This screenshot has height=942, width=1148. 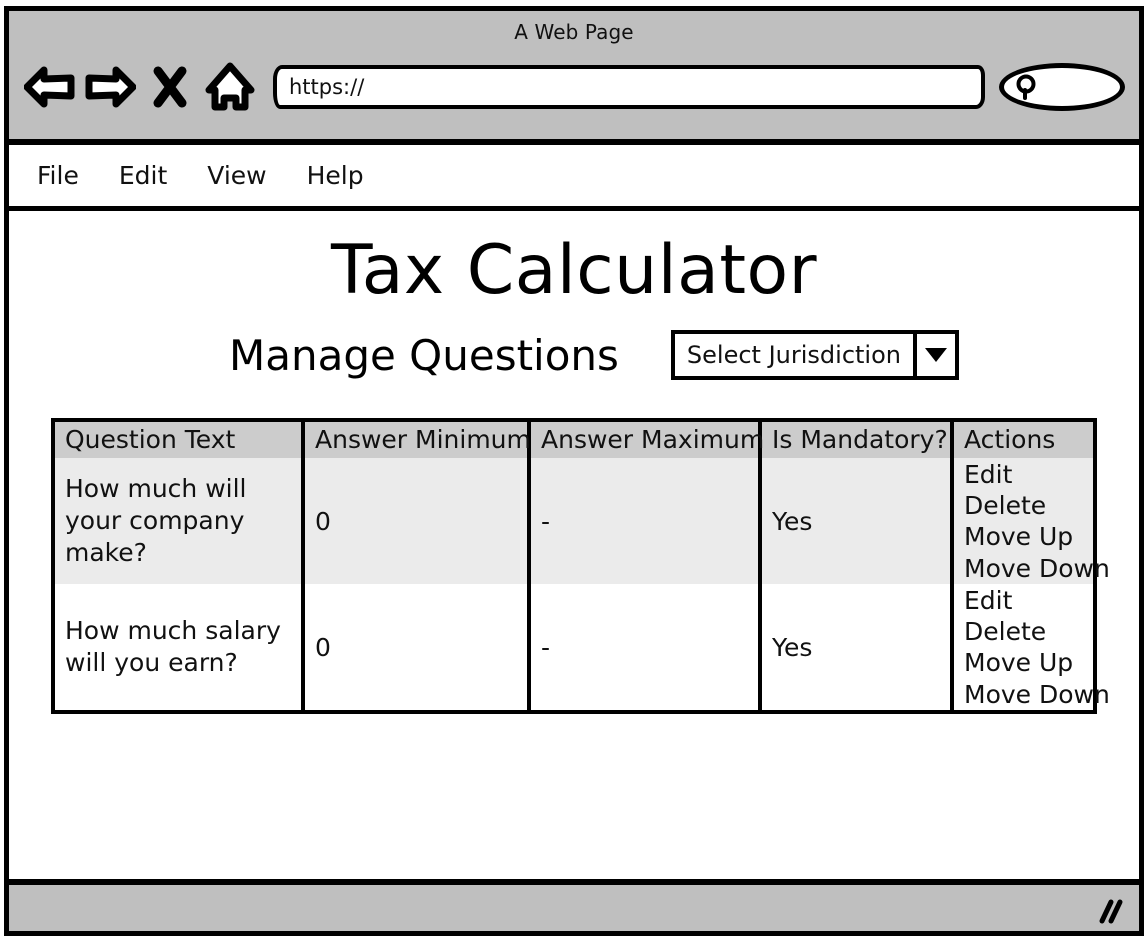 What do you see at coordinates (236, 175) in the screenshot?
I see `menu-item-view: View` at bounding box center [236, 175].